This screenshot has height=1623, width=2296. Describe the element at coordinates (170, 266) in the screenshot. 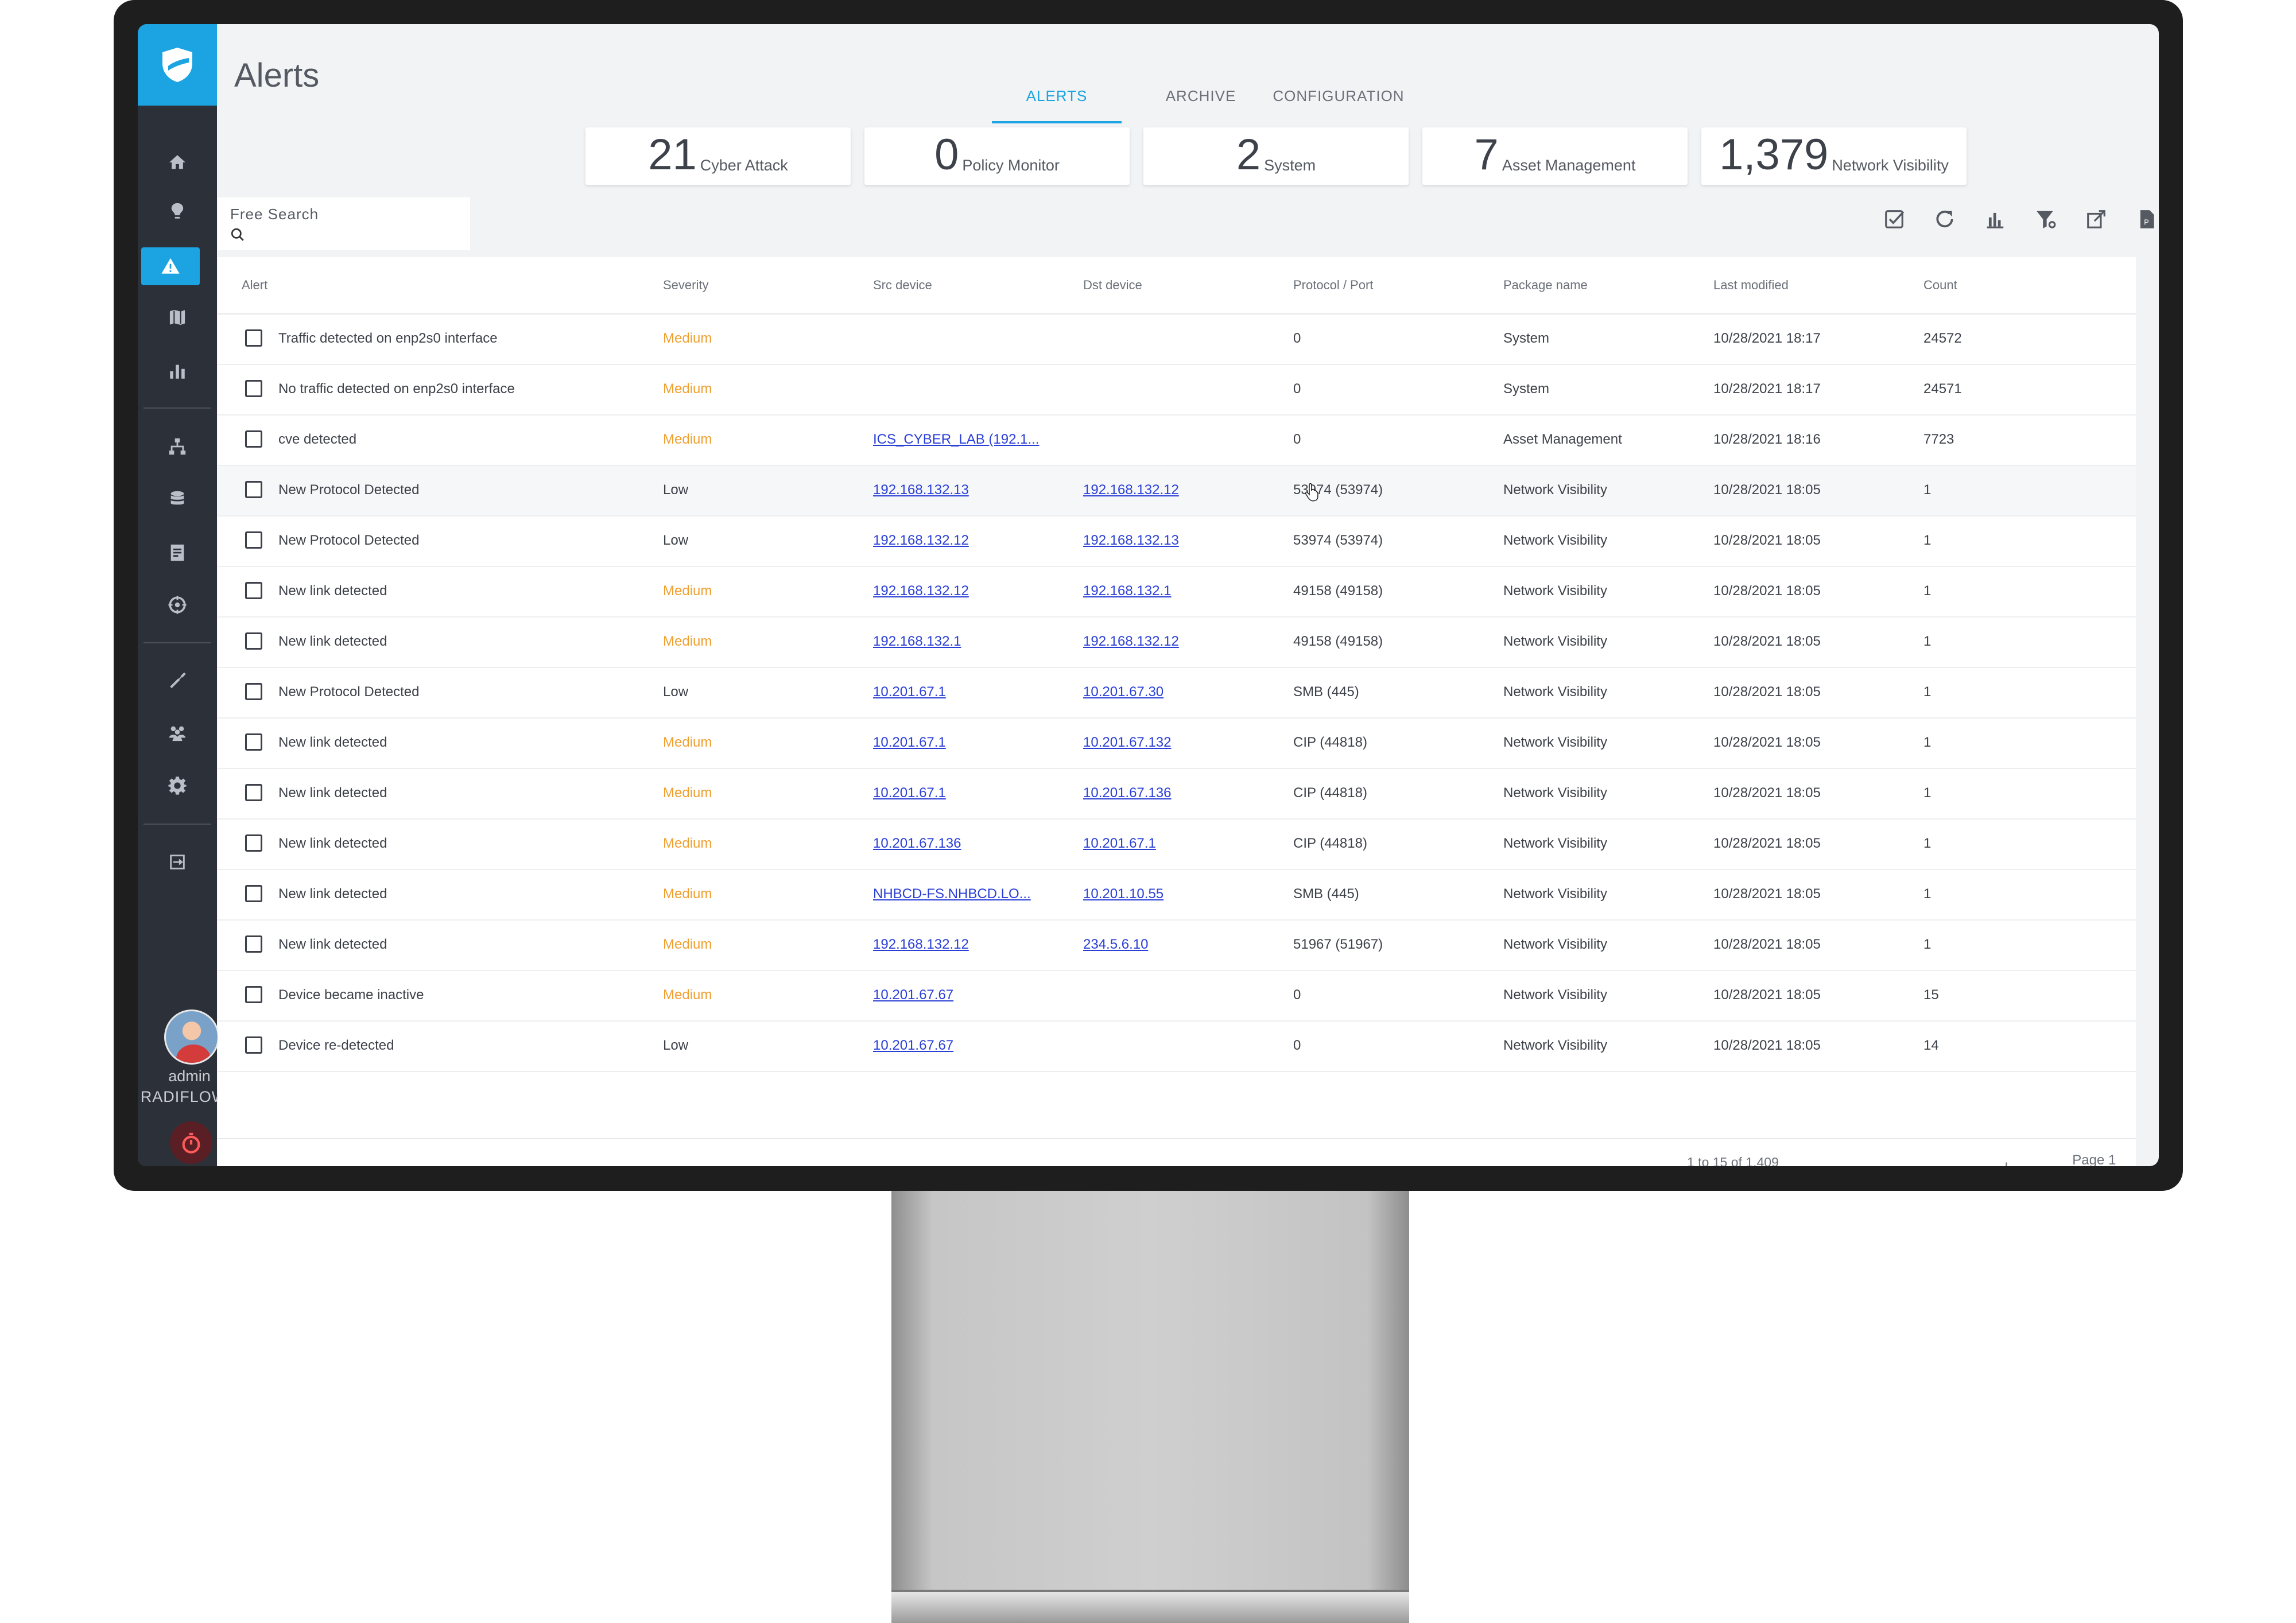

I see `nav-alerts` at that location.